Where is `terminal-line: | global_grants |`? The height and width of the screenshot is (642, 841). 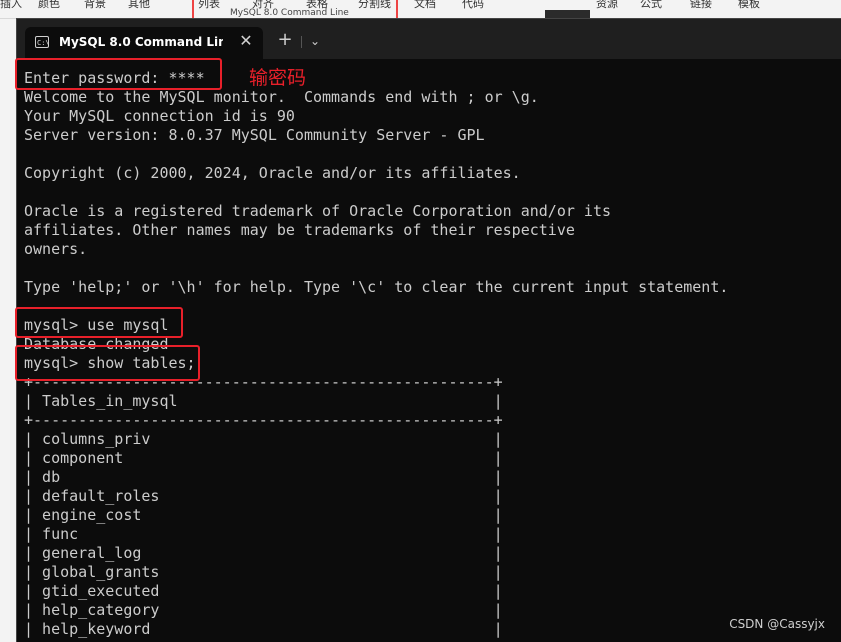
terminal-line: | global_grants | is located at coordinates (263, 572).